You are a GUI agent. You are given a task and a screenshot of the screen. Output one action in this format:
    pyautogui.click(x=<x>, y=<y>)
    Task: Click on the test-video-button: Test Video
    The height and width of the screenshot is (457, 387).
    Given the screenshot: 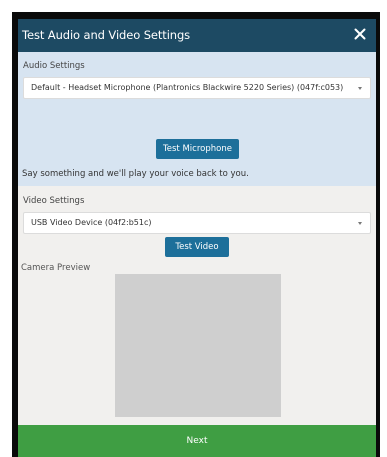 What is the action you would take?
    pyautogui.click(x=197, y=247)
    